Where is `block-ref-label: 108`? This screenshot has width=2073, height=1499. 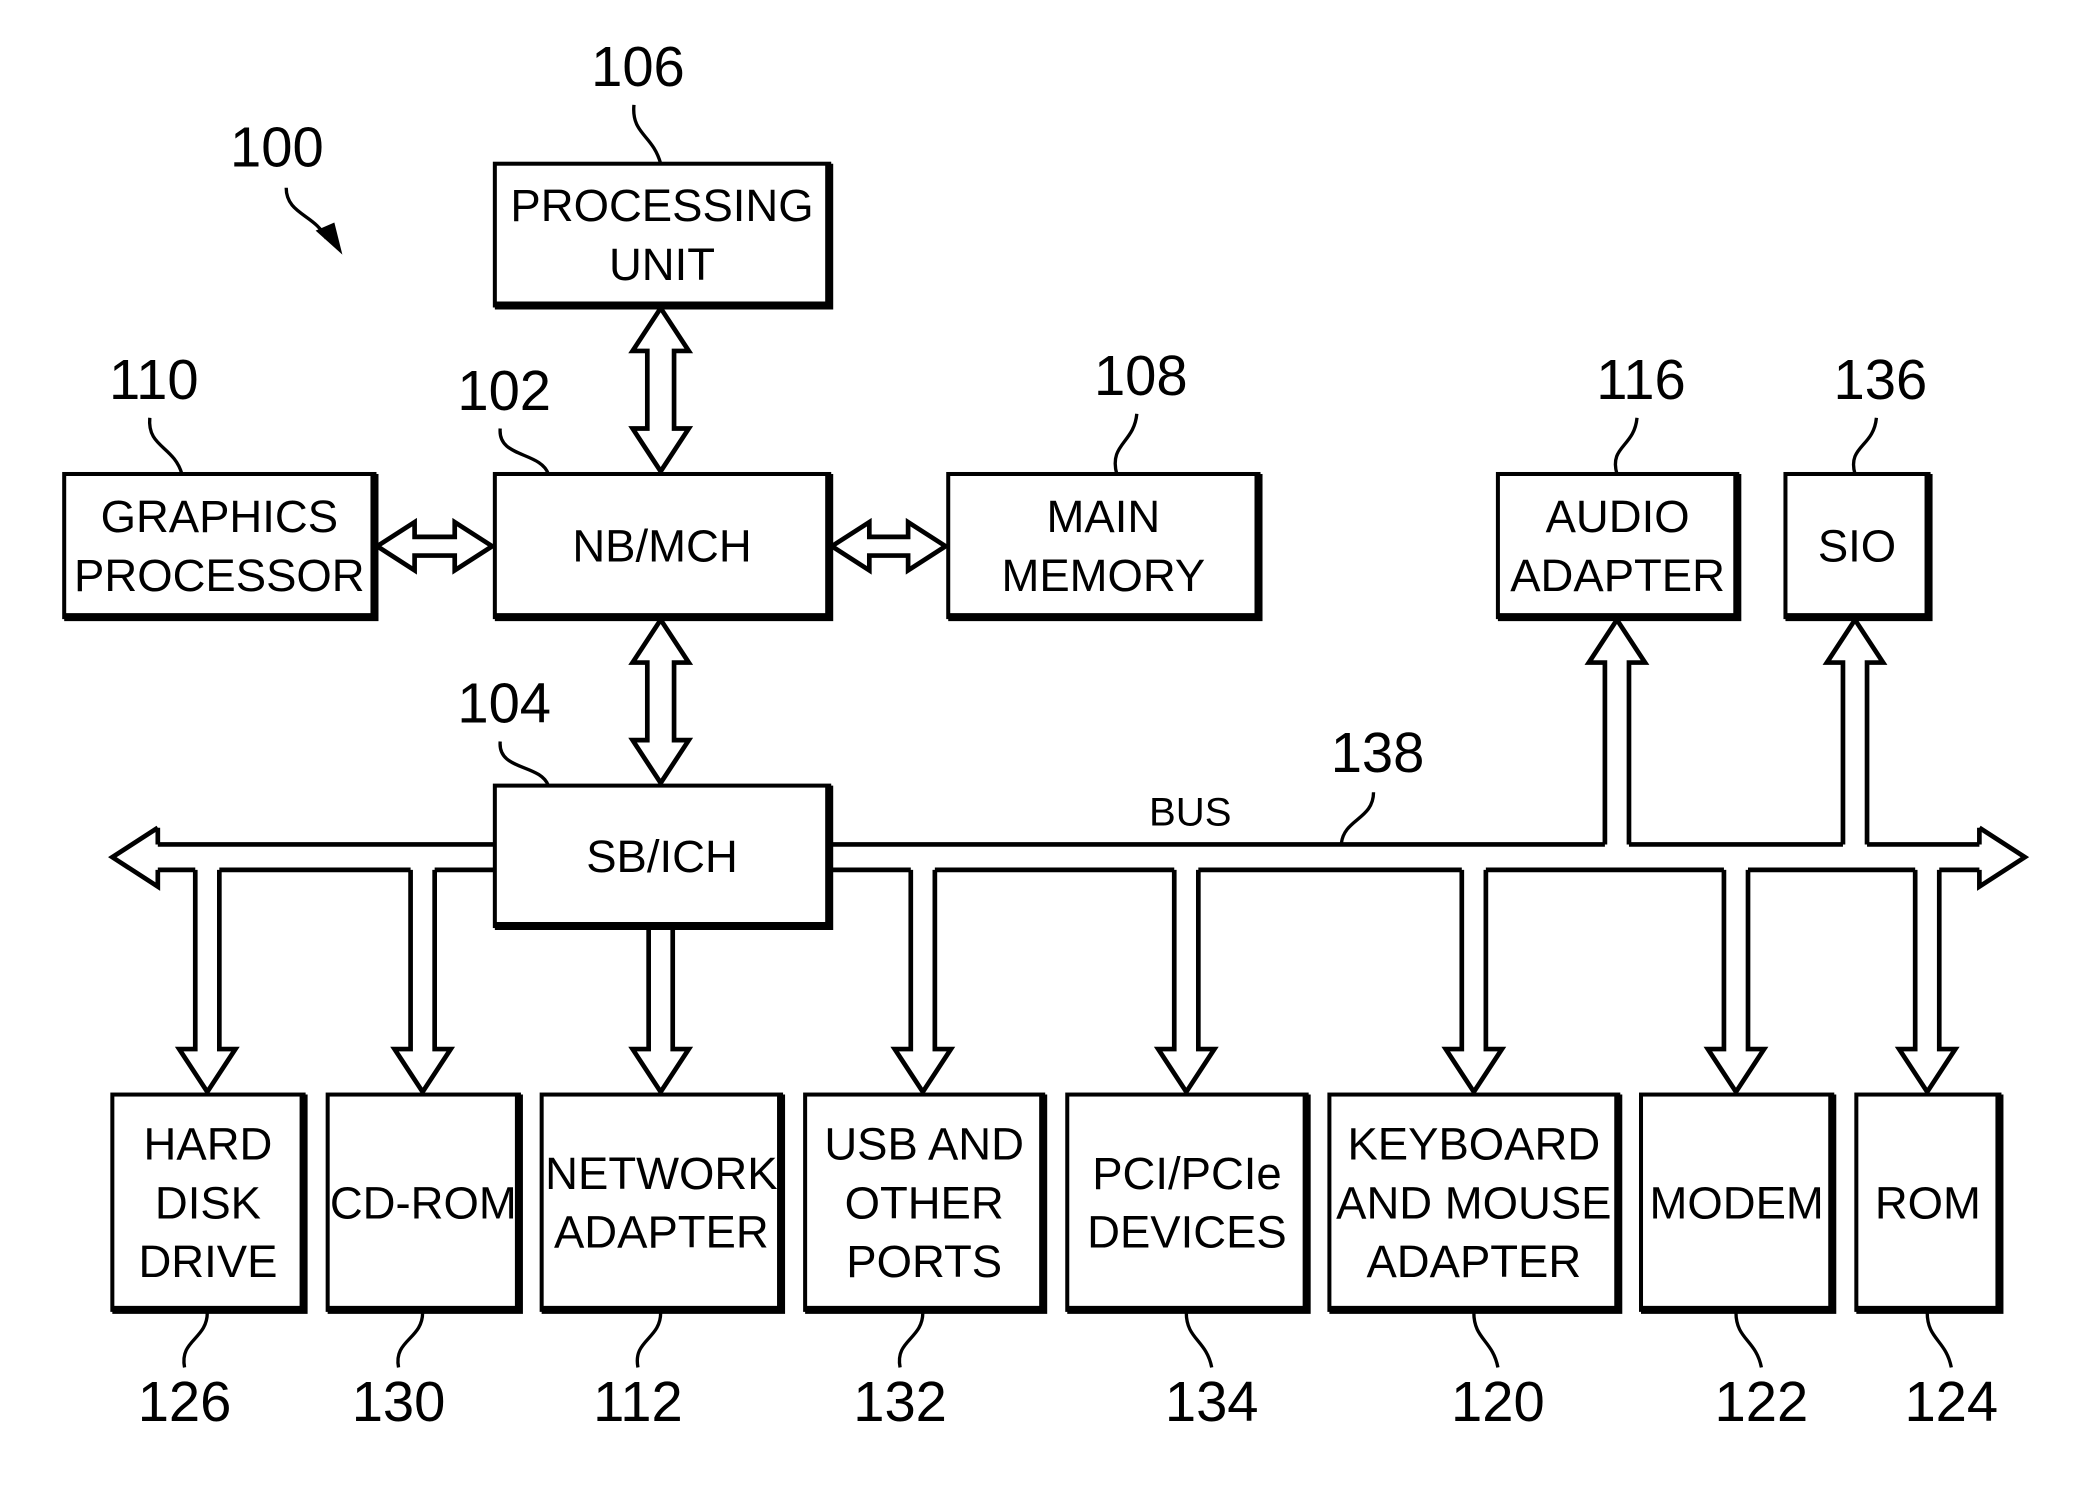
block-ref-label: 108 is located at coordinates (1141, 375).